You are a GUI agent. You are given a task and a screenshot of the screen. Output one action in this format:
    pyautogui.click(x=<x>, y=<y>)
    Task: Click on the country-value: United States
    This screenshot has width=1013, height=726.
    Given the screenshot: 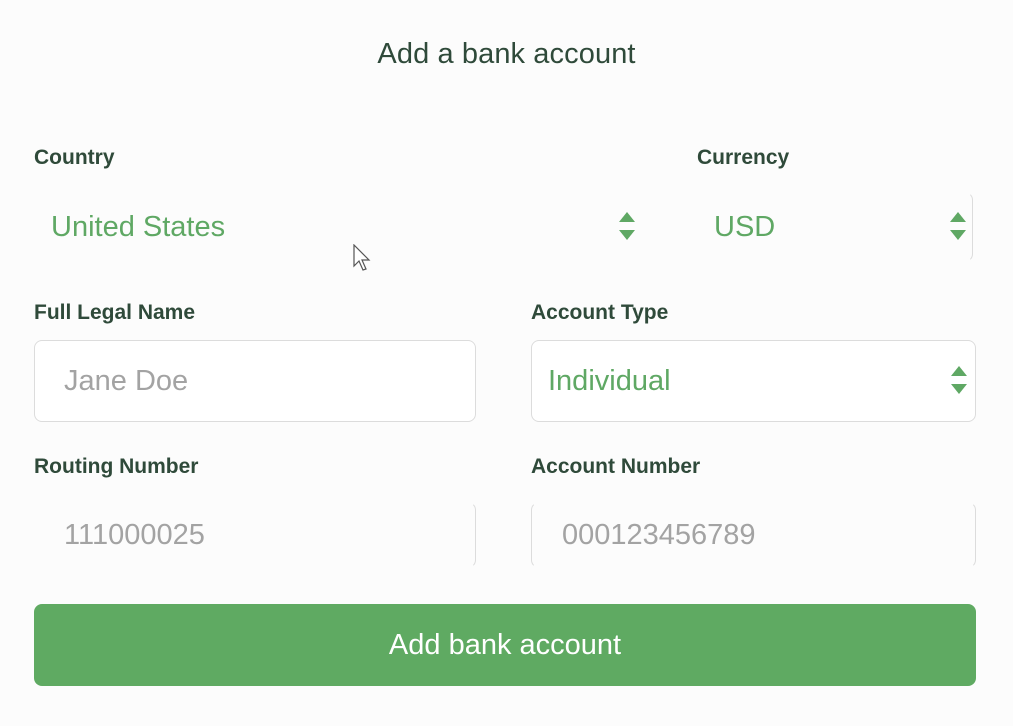 What is the action you would take?
    pyautogui.click(x=138, y=226)
    